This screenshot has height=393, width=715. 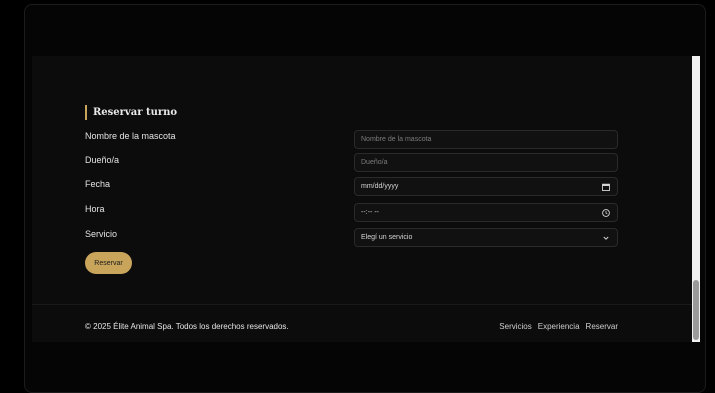 I want to click on date-input: mm/dd/yyyy, so click(x=486, y=186).